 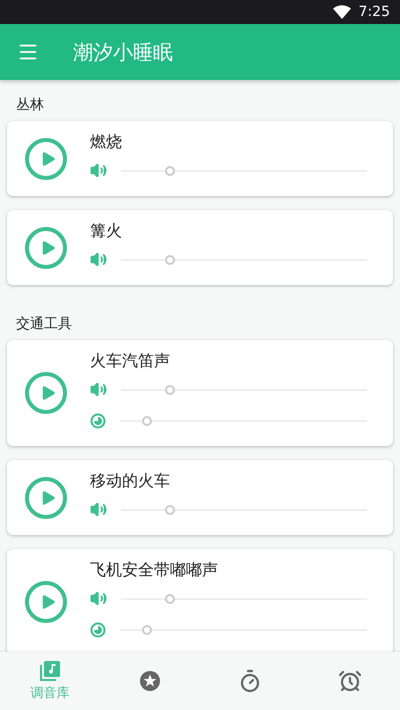 I want to click on wifi-icon, so click(x=341, y=12).